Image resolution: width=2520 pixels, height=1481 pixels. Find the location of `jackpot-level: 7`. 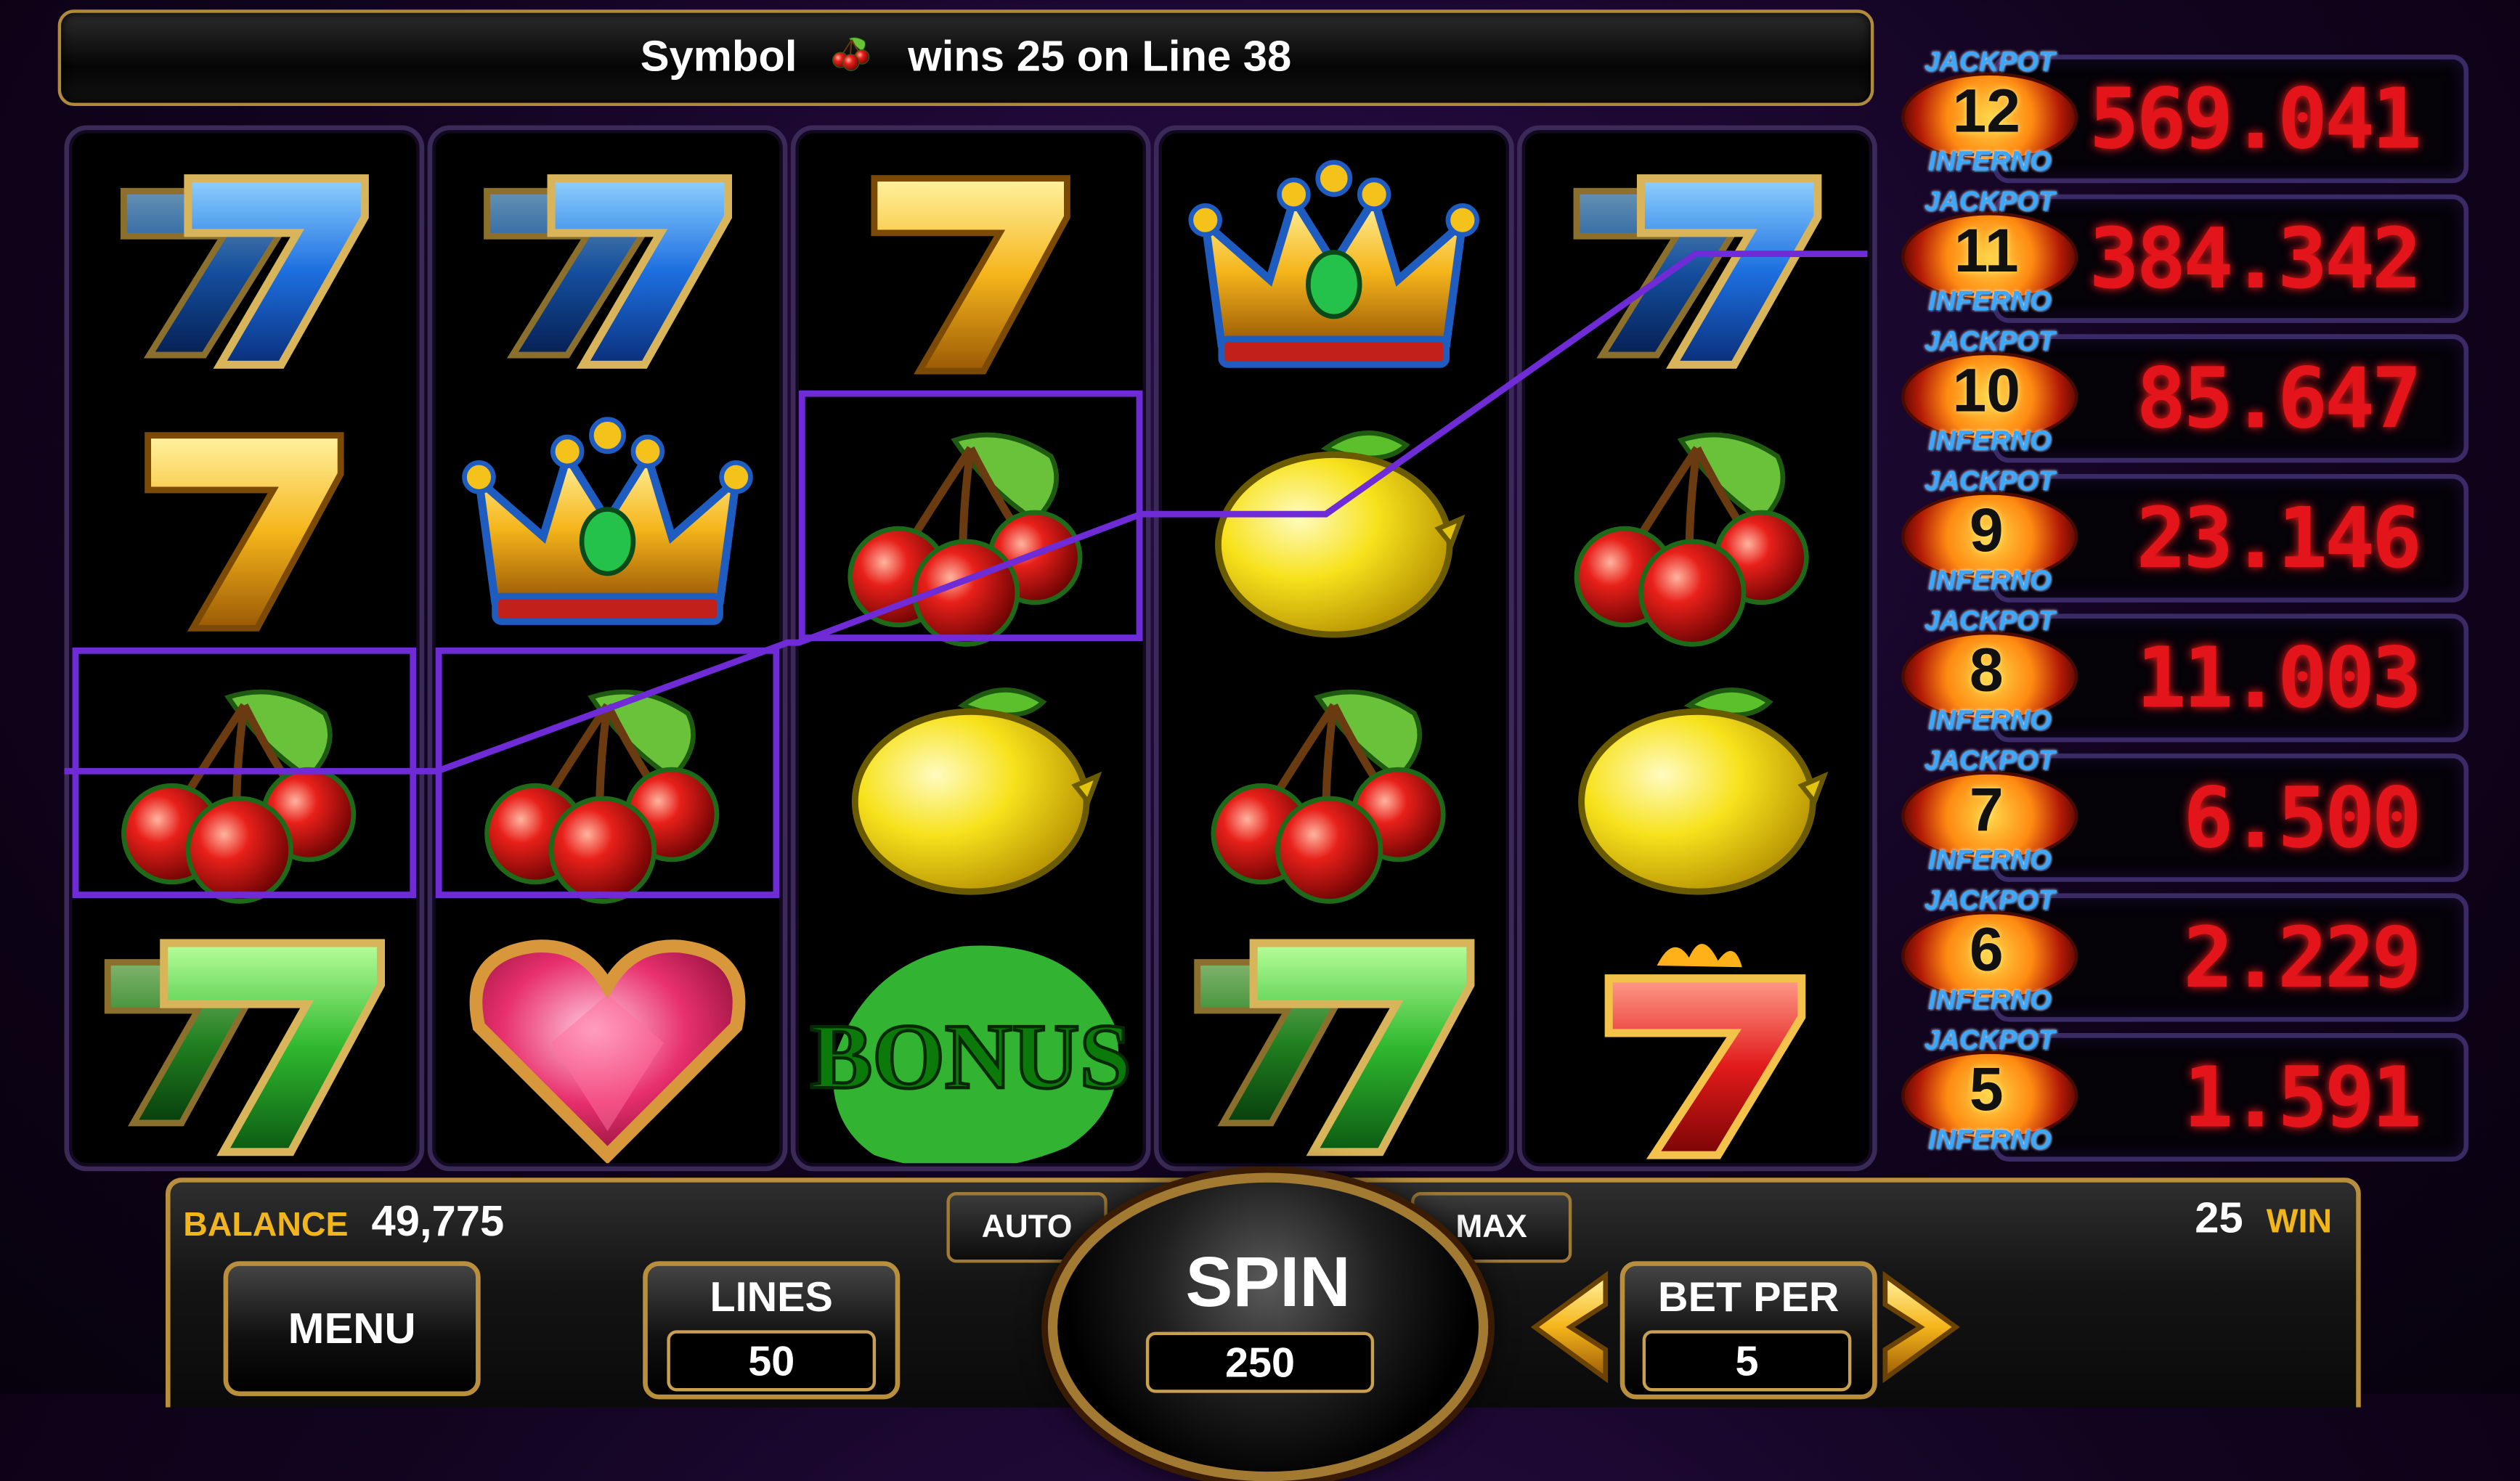

jackpot-level: 7 is located at coordinates (1986, 812).